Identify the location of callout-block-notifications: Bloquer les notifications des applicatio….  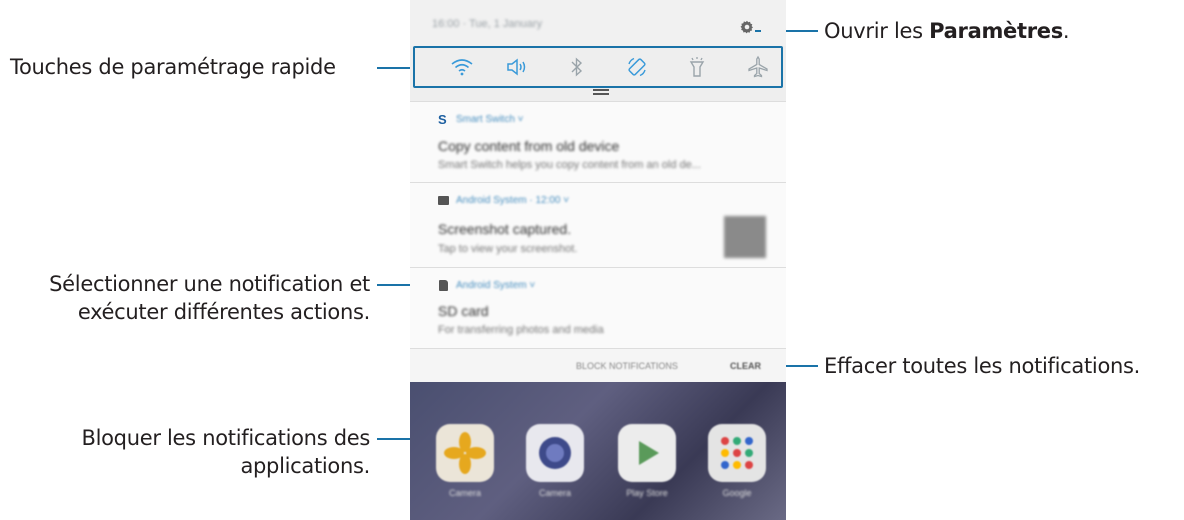
(185, 452).